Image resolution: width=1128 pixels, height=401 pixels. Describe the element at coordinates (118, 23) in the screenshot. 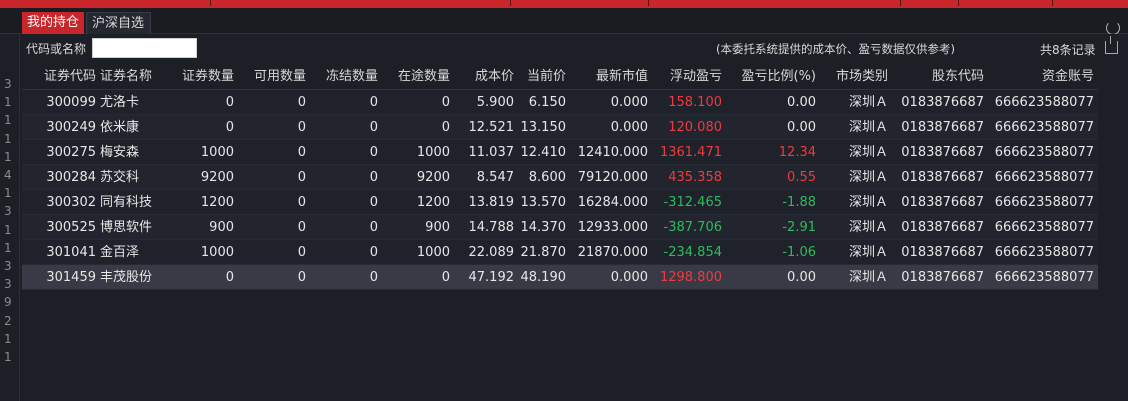

I see `tab-watchlist: 沪深自选` at that location.